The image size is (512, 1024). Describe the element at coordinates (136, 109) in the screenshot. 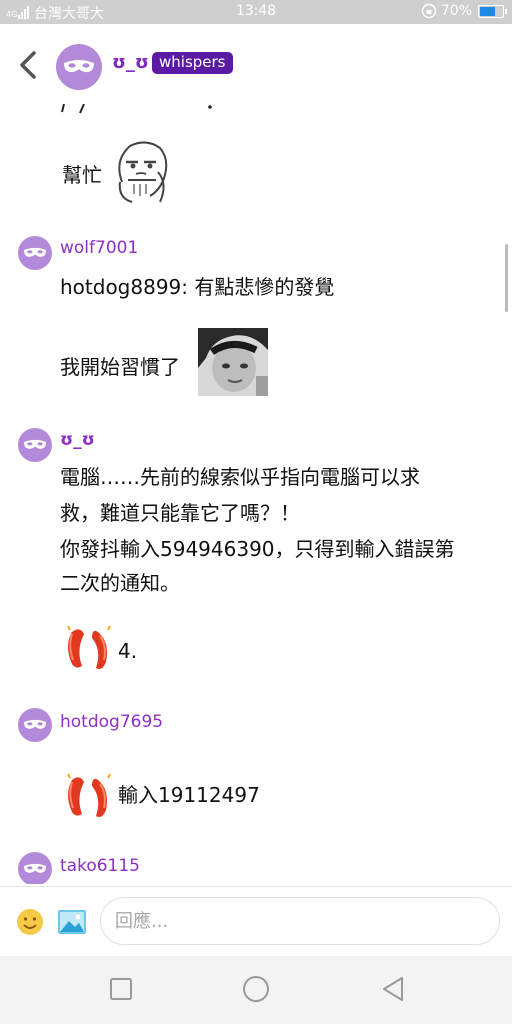

I see `clipped-text-fragment` at that location.